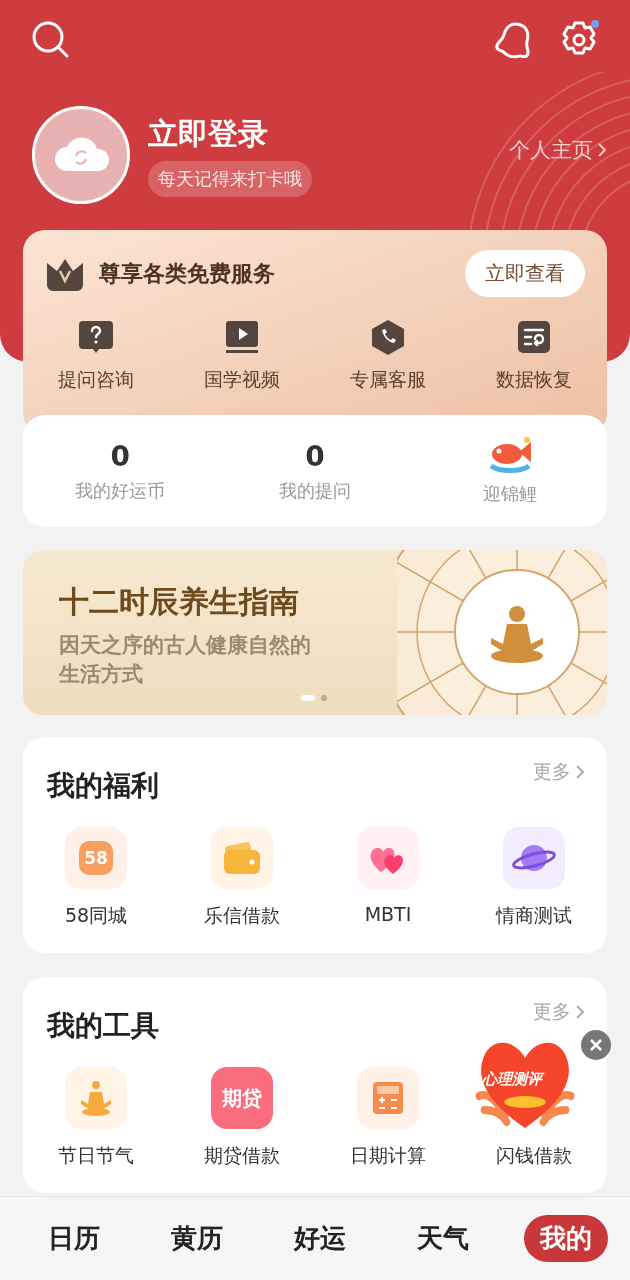 The width and height of the screenshot is (630, 1280). What do you see at coordinates (534, 916) in the screenshot?
I see `item-label: 情商测试` at bounding box center [534, 916].